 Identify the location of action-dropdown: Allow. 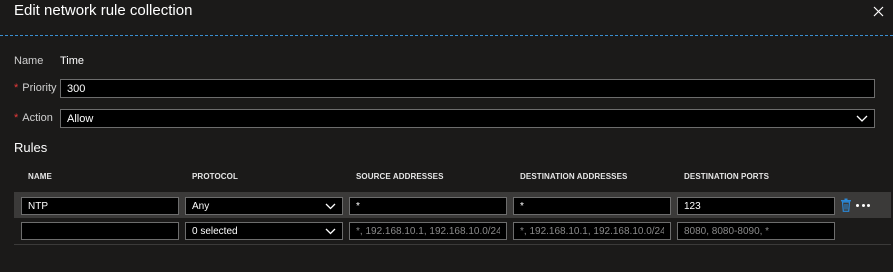
(467, 118).